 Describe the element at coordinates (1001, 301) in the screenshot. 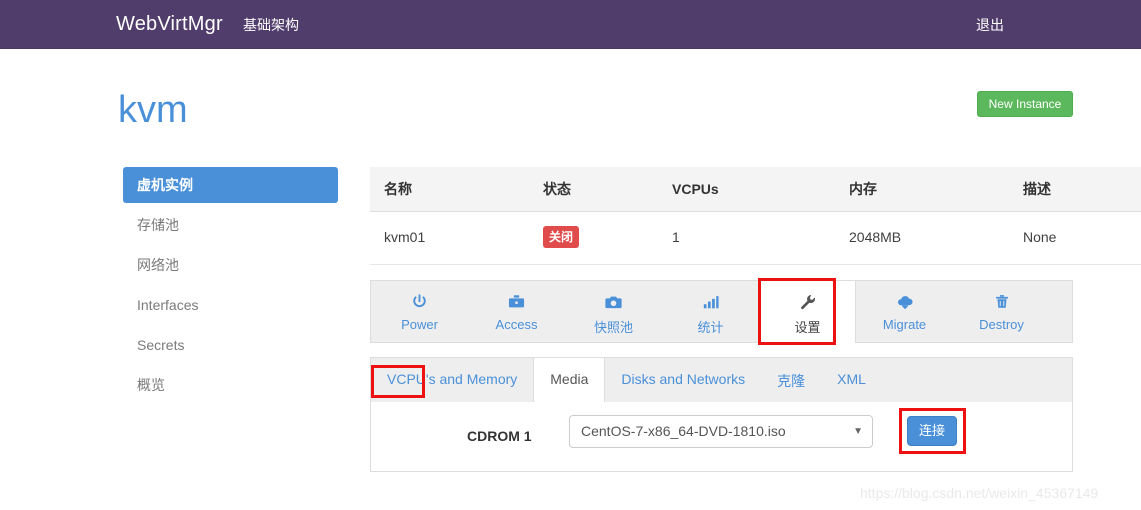

I see `trash-icon` at that location.